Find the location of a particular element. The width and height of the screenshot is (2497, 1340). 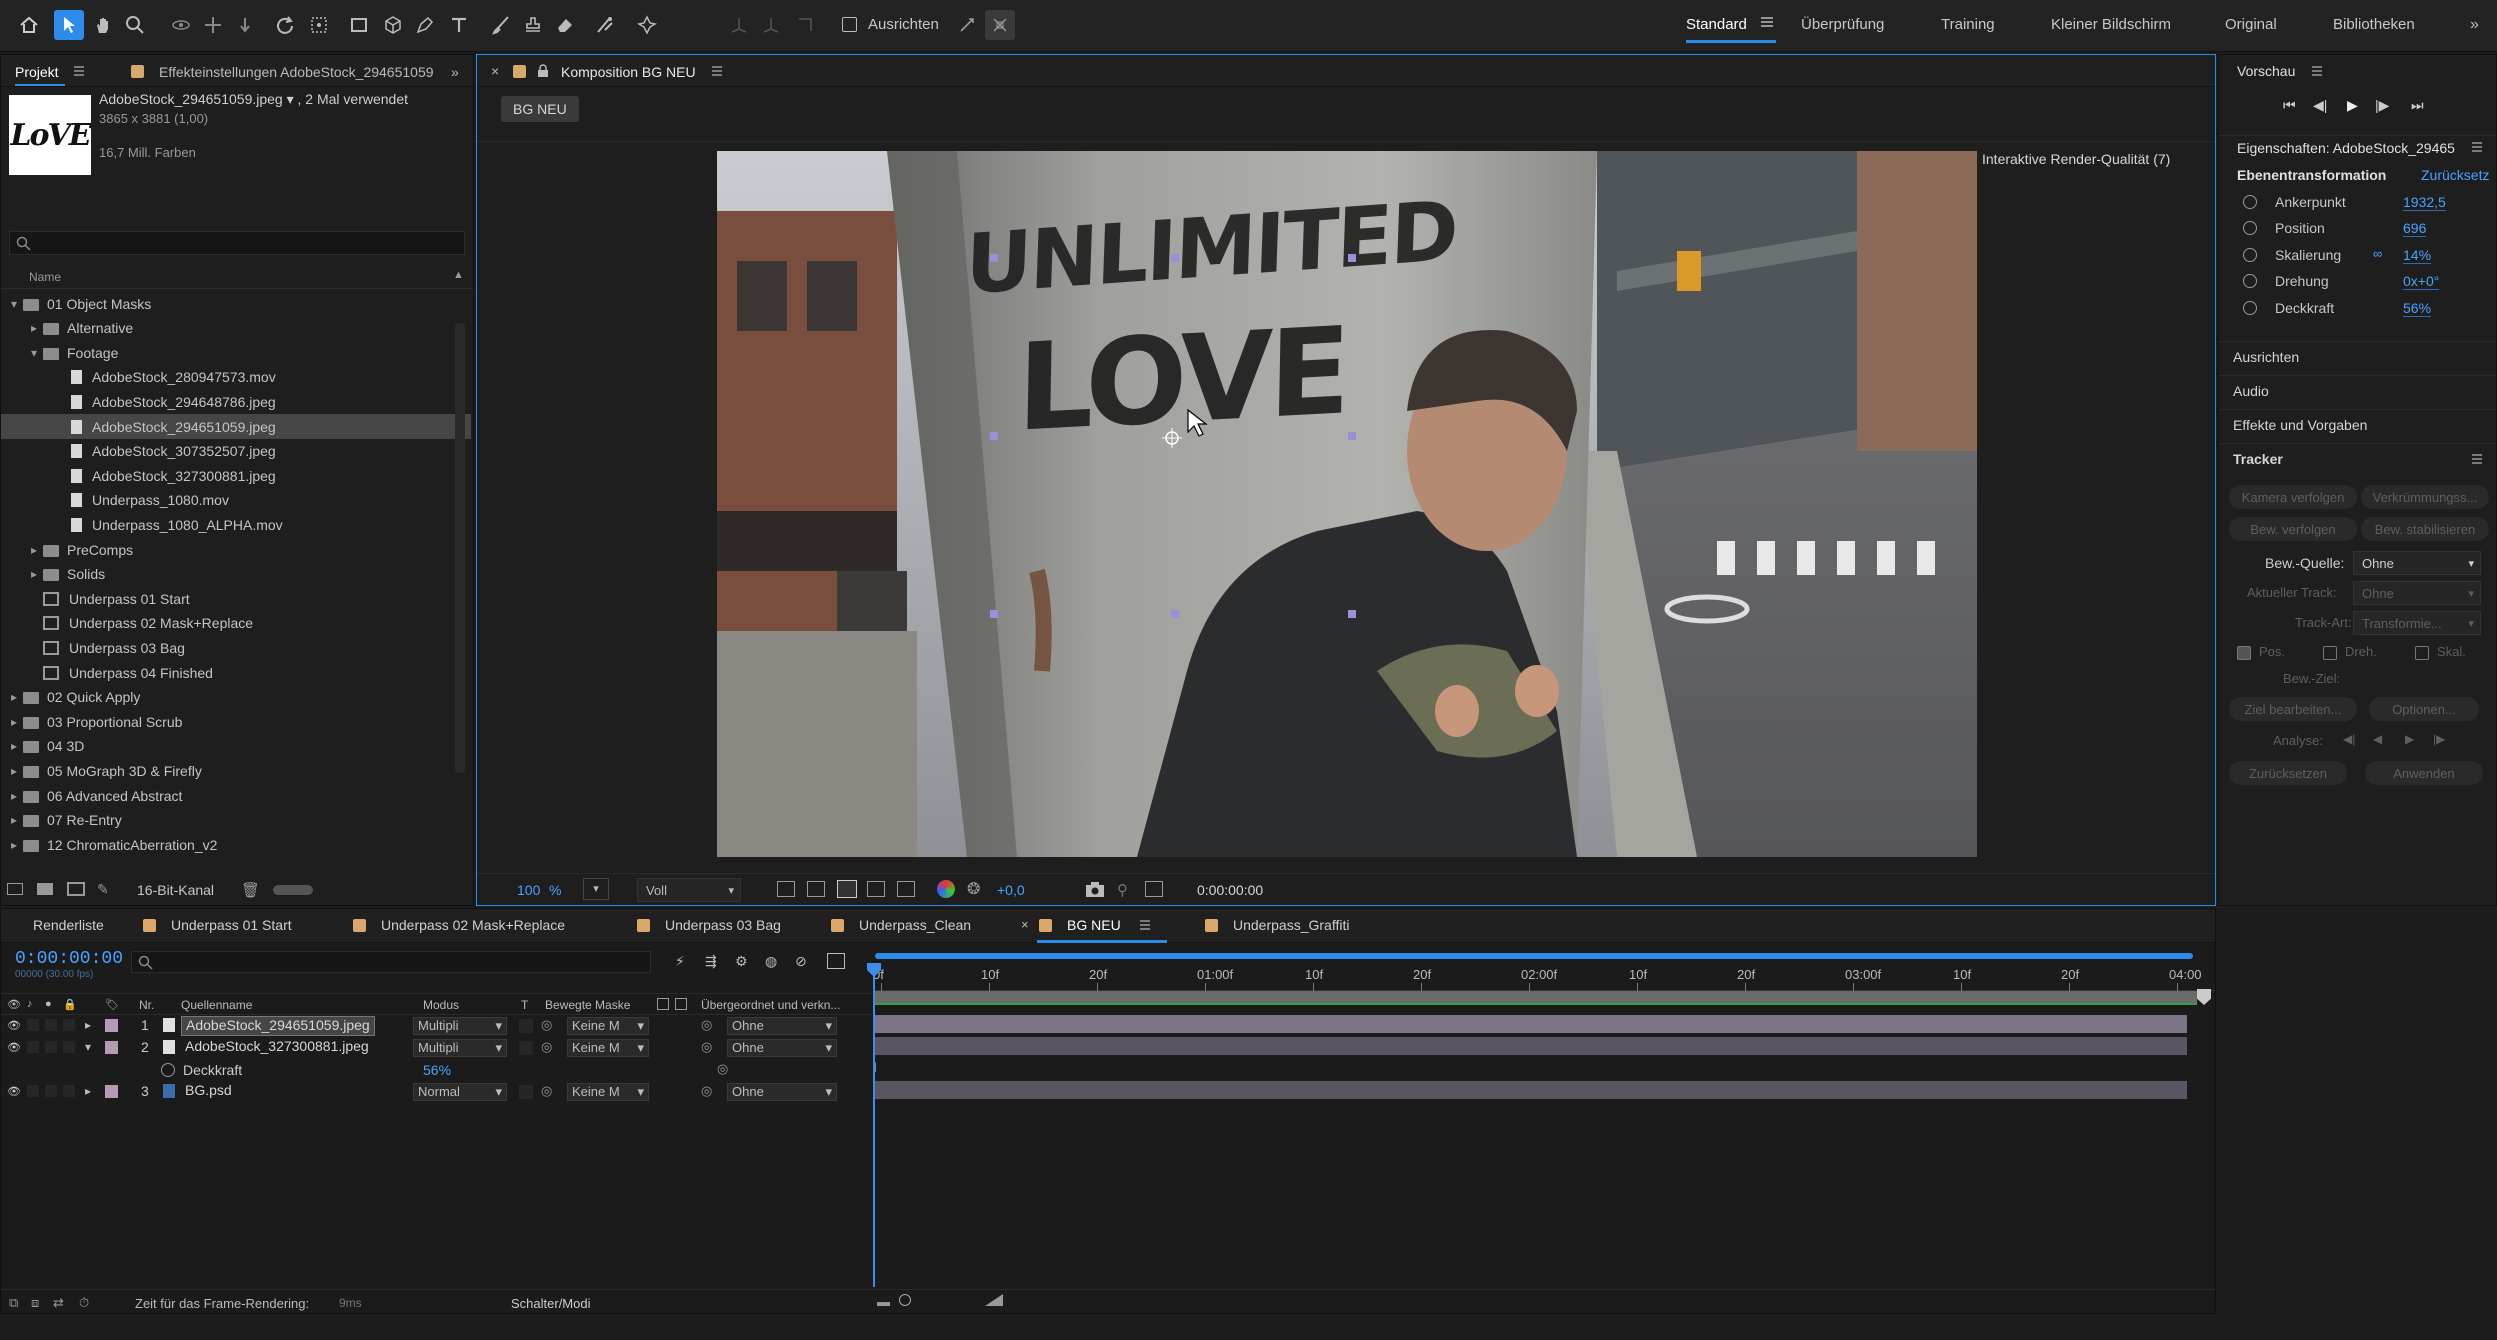

constrain-proportions-link-icon: ∞ is located at coordinates (2377, 253).